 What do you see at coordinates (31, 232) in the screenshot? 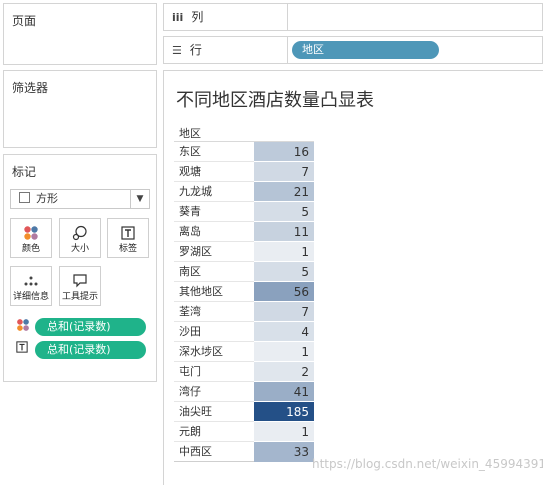
I see `color-icon` at bounding box center [31, 232].